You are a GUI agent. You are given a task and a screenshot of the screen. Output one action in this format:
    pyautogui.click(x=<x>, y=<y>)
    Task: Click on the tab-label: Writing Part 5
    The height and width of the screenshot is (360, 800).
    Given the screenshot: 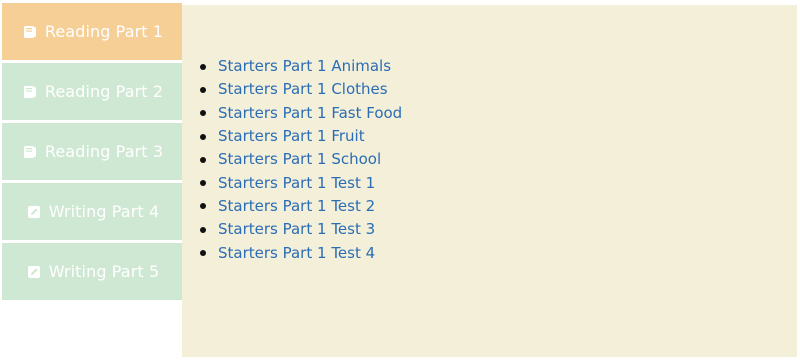 What is the action you would take?
    pyautogui.click(x=104, y=271)
    